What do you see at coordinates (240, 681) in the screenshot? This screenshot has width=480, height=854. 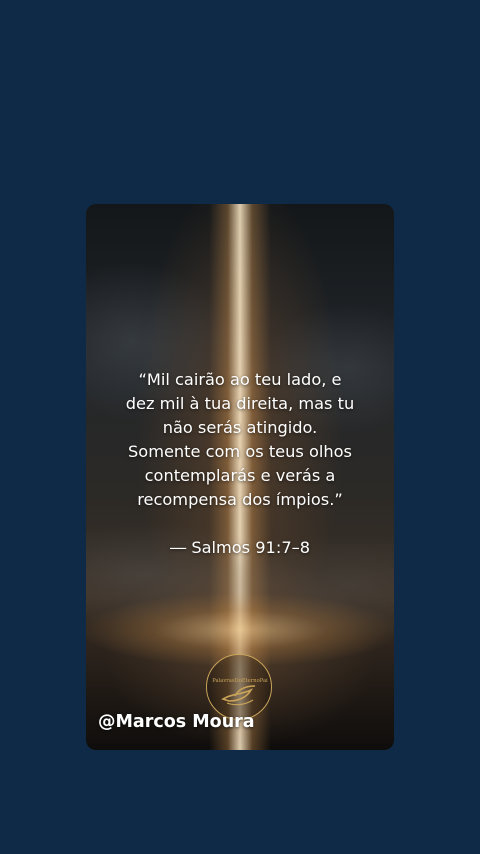 I see `logo-text: PalavrasDoEternoPai` at bounding box center [240, 681].